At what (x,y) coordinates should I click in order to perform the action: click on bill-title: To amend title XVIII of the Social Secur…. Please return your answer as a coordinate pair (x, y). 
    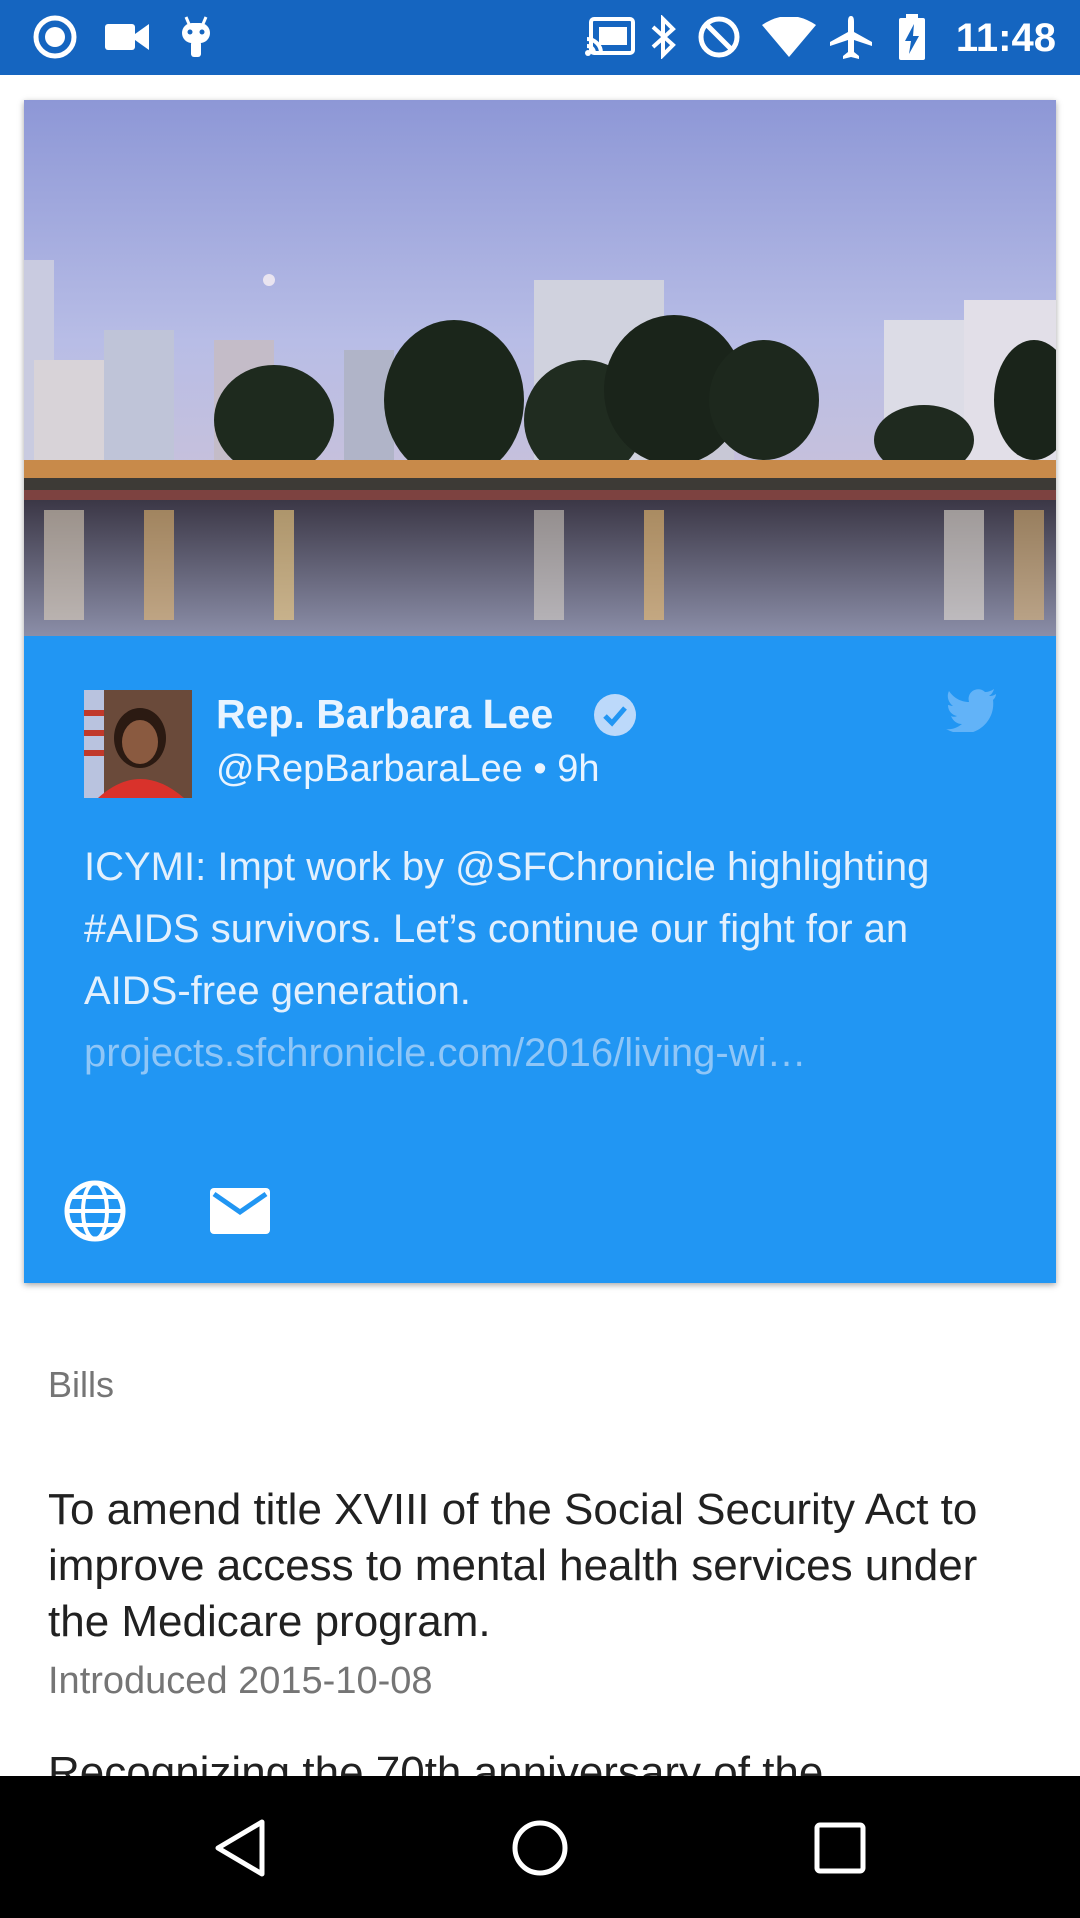
    Looking at the image, I should click on (543, 1566).